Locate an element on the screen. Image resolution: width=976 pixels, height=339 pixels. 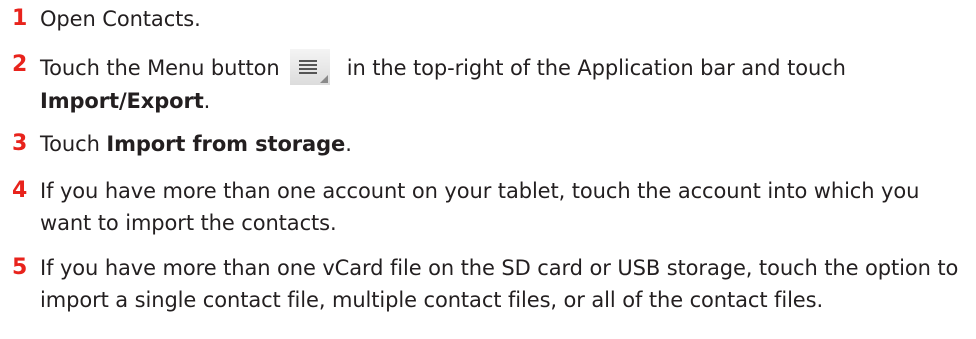
step-number: 4 is located at coordinates (20, 190).